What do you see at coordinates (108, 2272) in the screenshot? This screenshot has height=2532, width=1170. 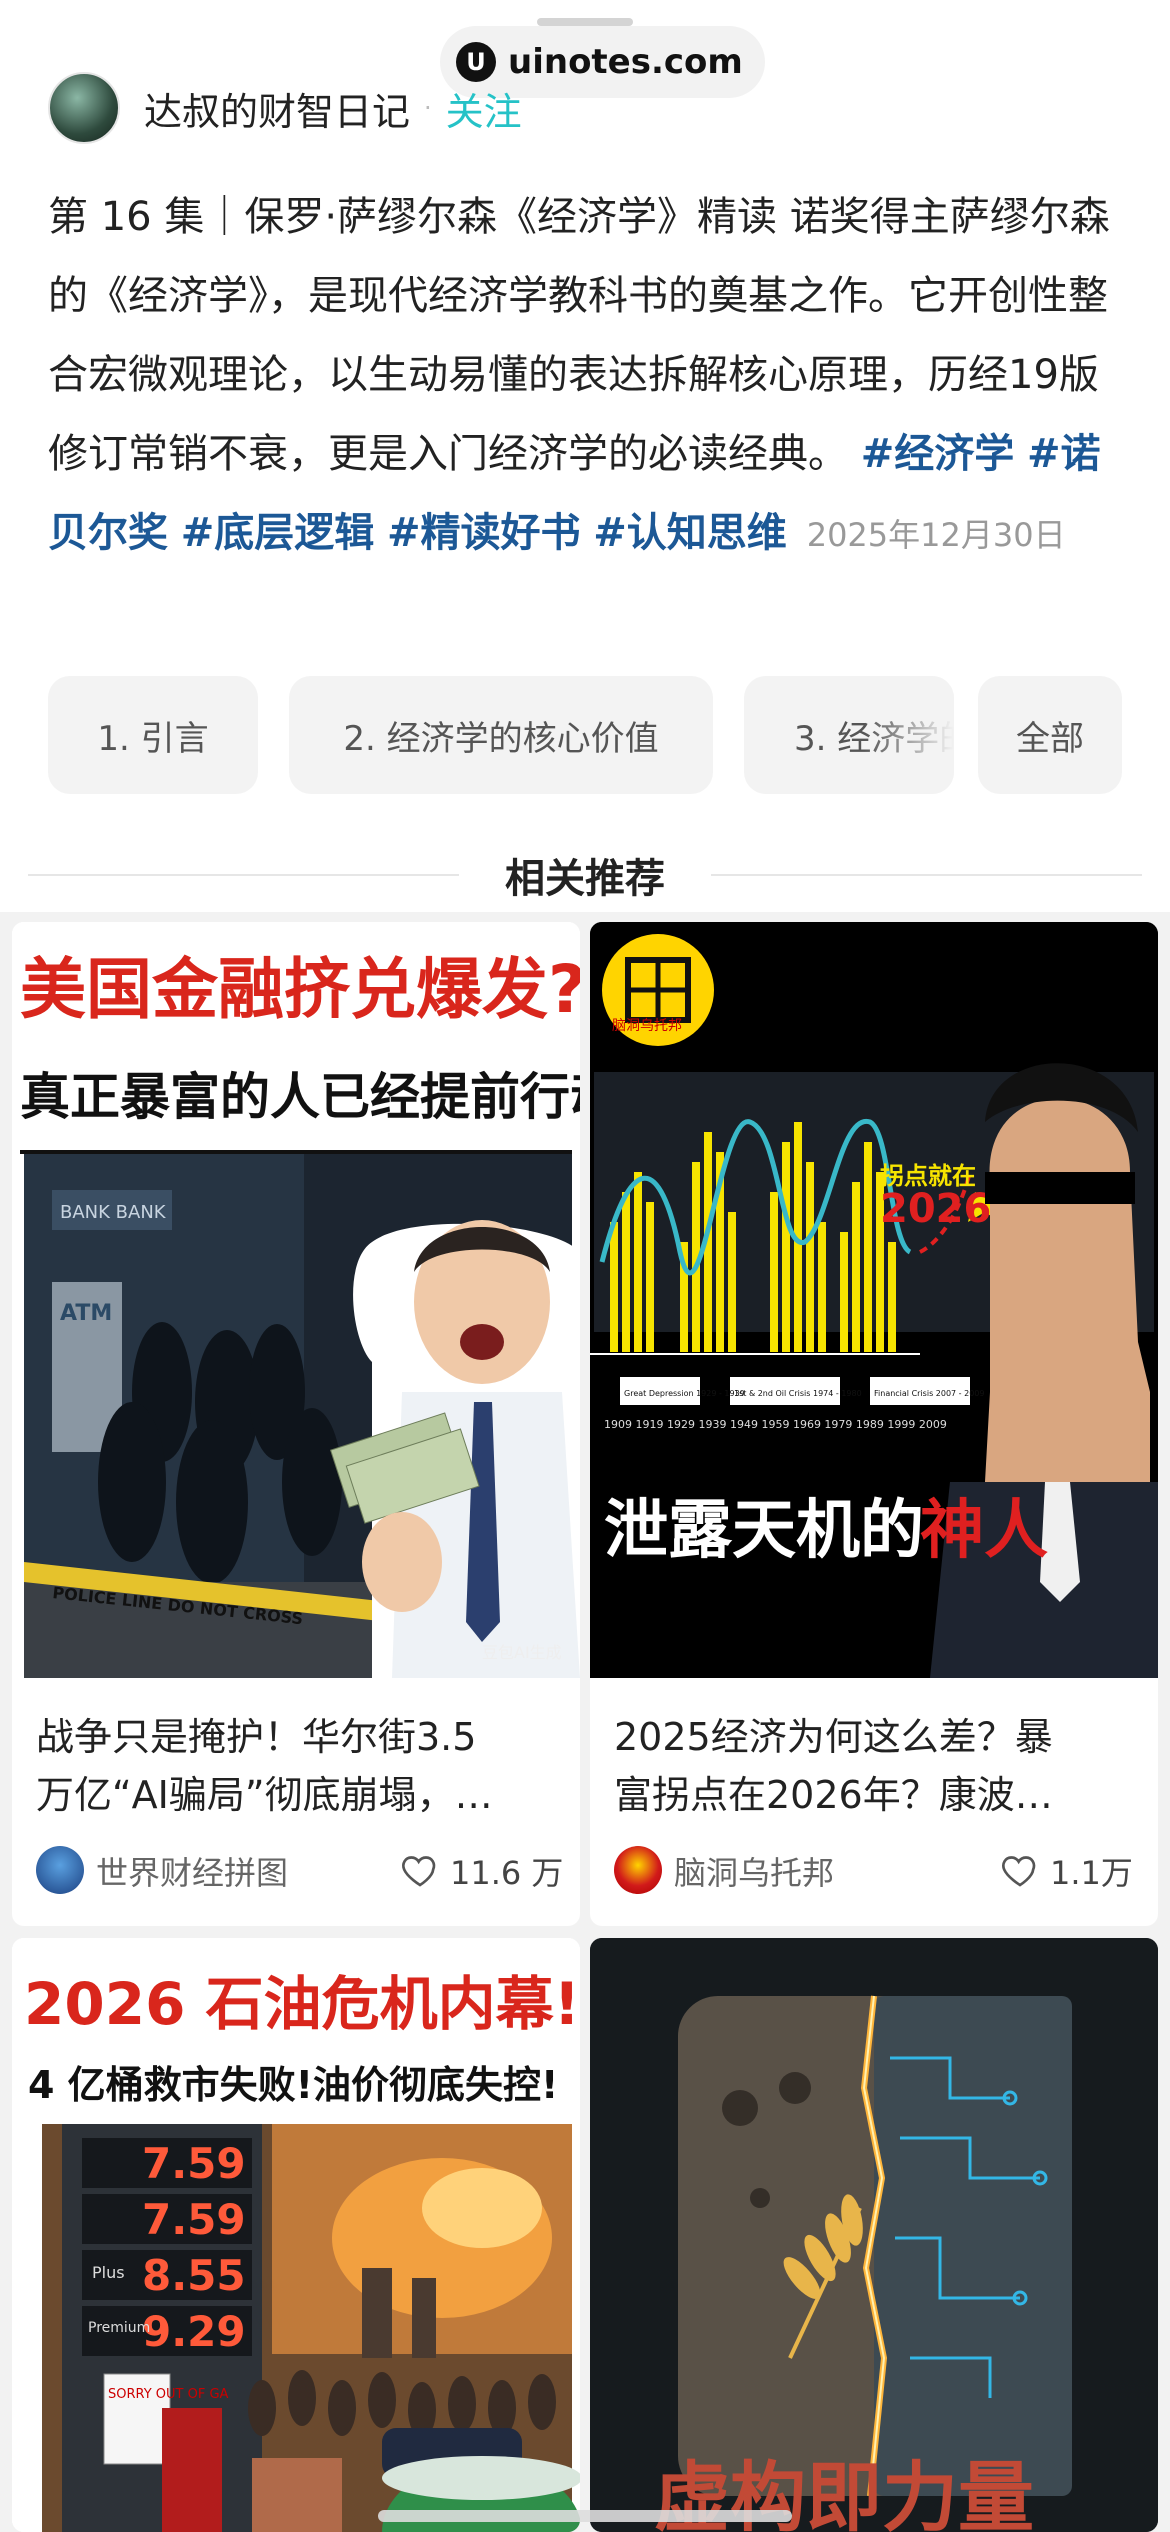 I see `grade-label-plus: Plus` at bounding box center [108, 2272].